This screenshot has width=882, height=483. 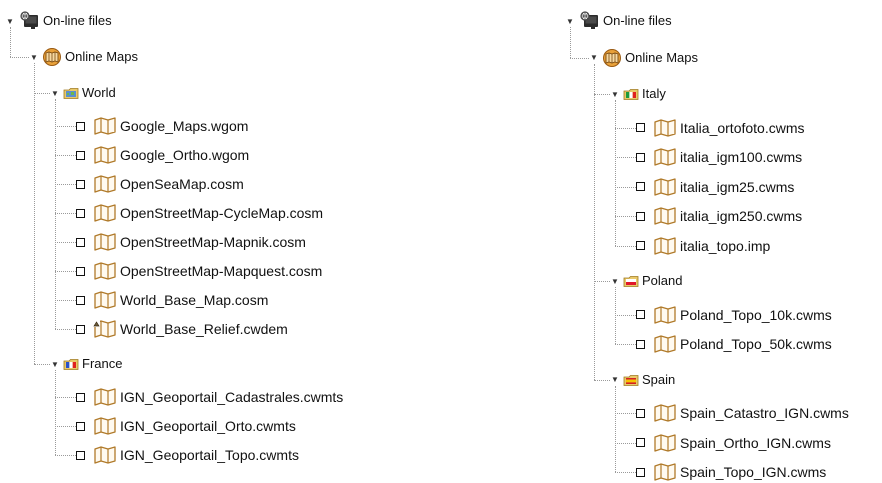 I want to click on item-label: Online Maps, so click(x=101, y=56).